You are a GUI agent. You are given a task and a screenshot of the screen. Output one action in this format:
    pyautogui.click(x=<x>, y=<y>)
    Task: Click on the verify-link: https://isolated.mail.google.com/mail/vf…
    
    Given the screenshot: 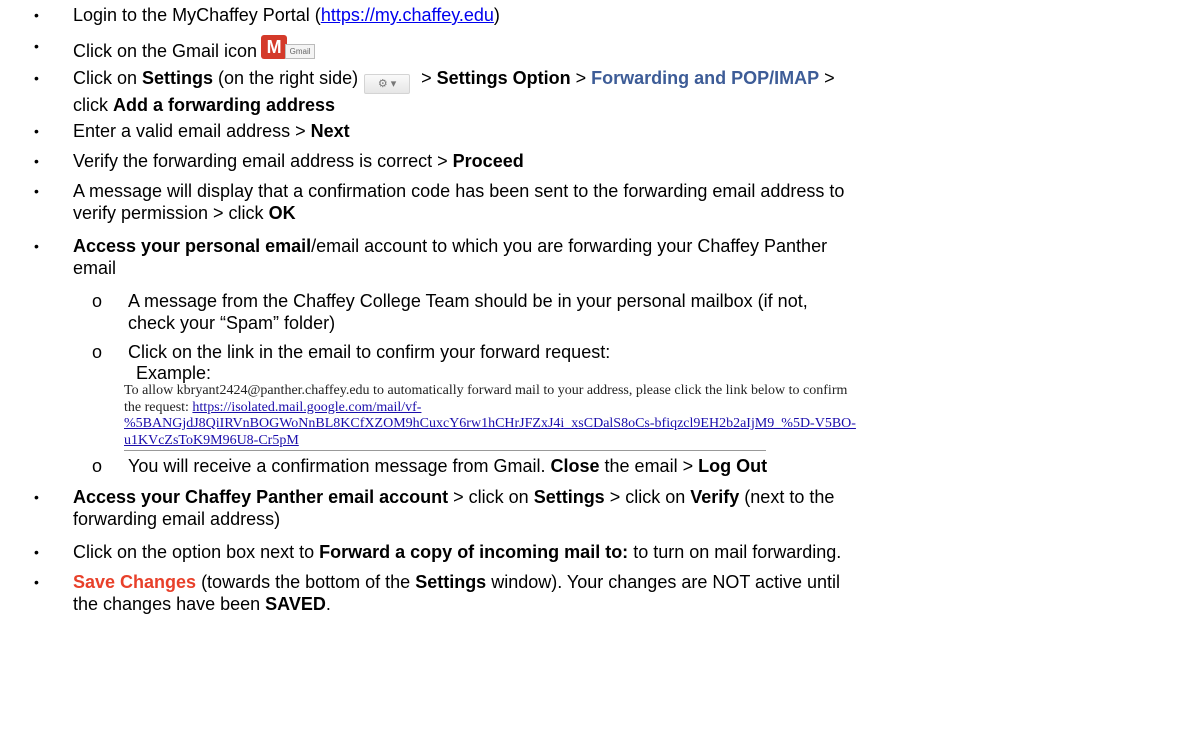 What is the action you would take?
    pyautogui.click(x=306, y=407)
    